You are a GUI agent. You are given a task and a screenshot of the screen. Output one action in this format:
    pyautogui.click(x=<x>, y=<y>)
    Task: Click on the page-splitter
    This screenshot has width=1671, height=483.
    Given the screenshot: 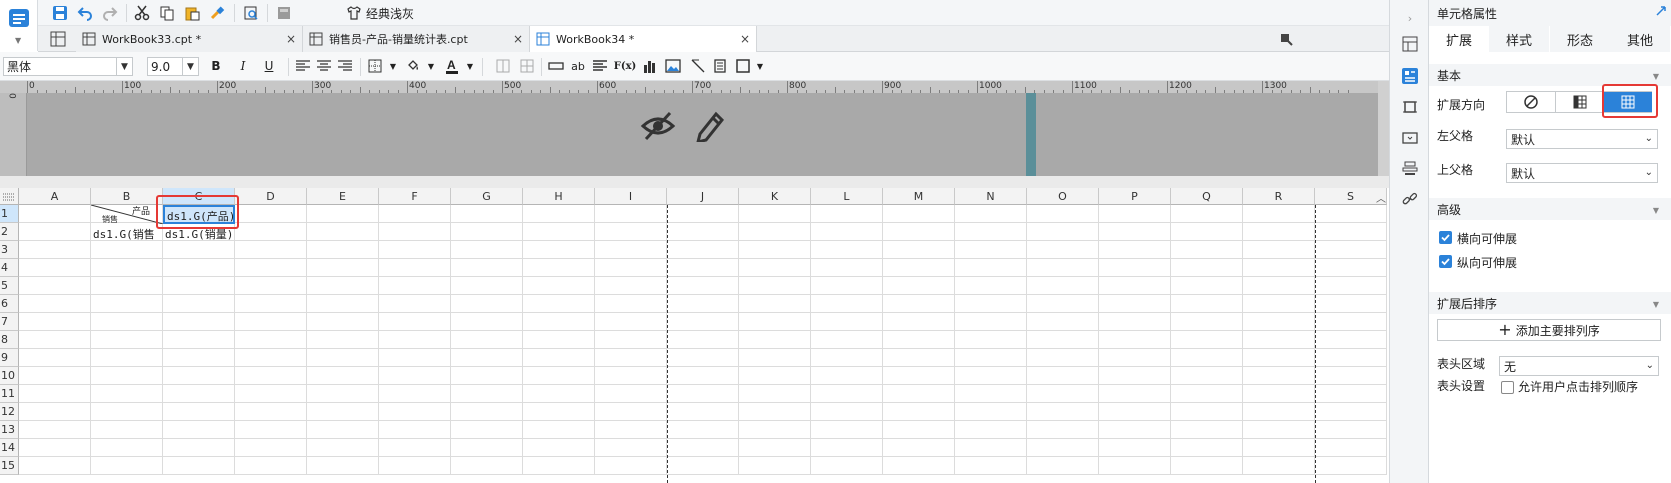 What is the action you would take?
    pyautogui.click(x=1031, y=134)
    